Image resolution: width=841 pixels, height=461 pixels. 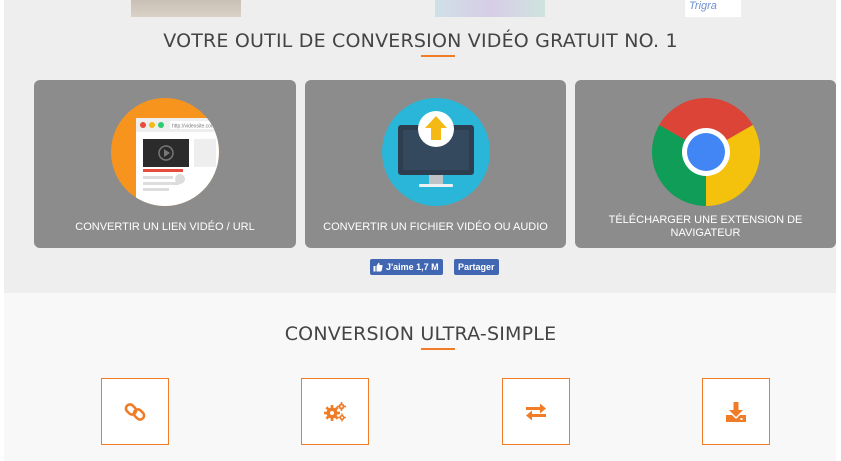 I want to click on convert-file-card: CONVERTIR UN FICHIER VIDÉO OU AUDIO, so click(x=435, y=164).